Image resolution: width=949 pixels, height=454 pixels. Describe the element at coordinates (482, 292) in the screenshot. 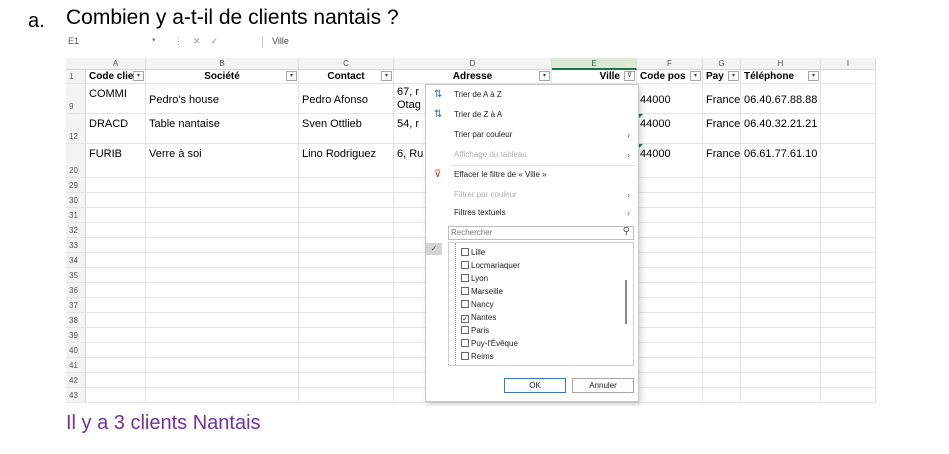

I see `filter-list-item: Marseille` at that location.